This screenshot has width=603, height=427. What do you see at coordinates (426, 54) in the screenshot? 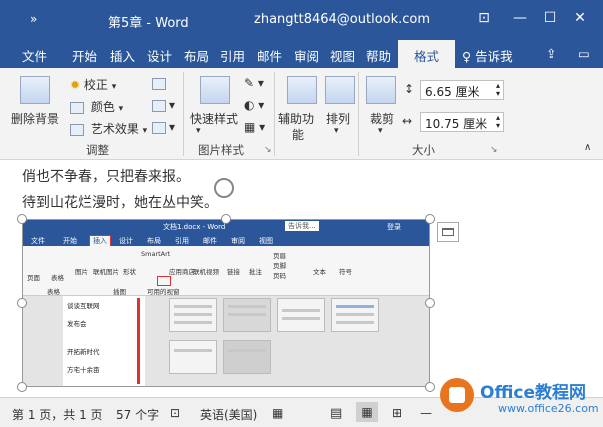
I see `tab-format: 格式` at bounding box center [426, 54].